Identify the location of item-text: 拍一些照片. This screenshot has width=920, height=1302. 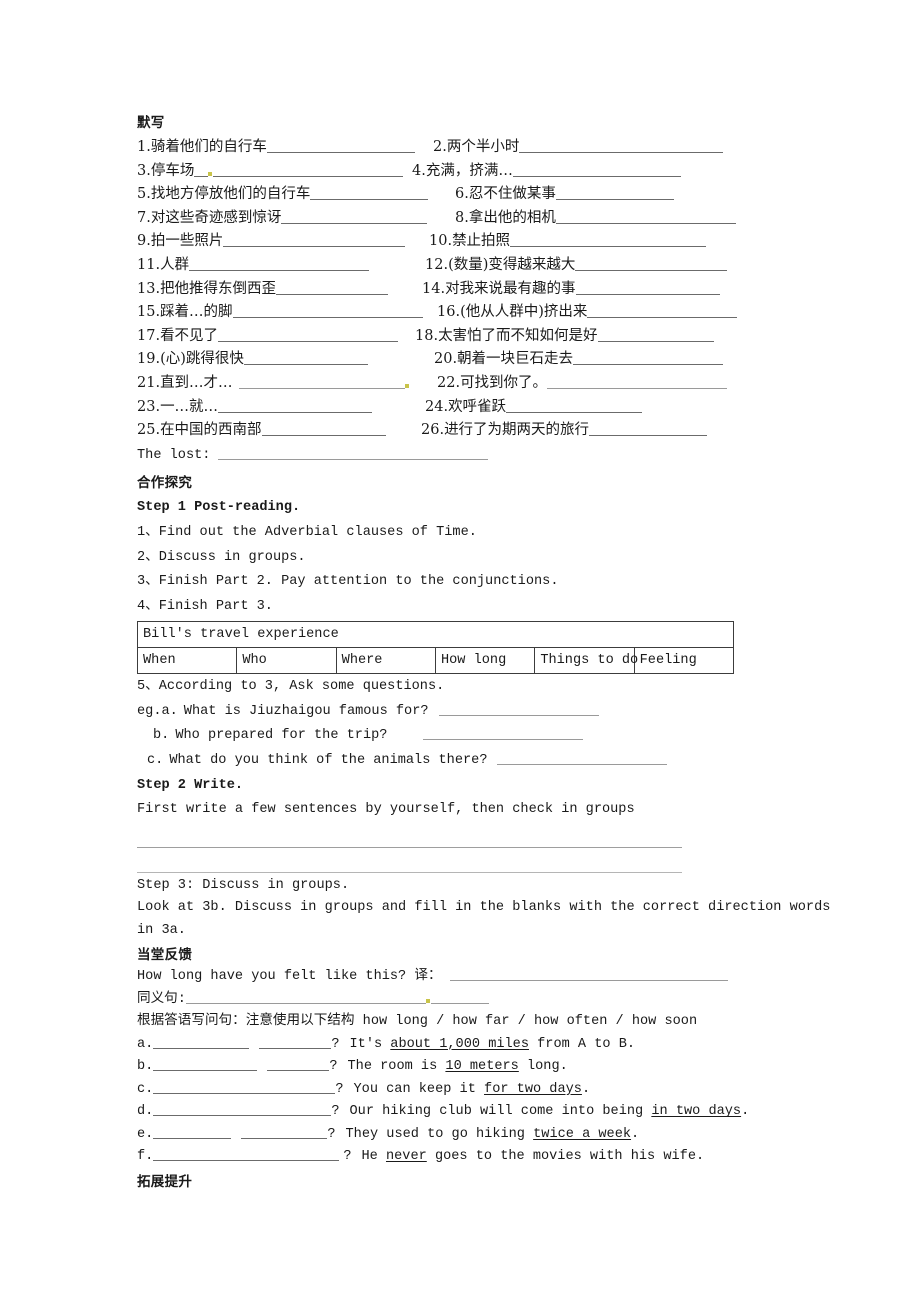
(187, 241).